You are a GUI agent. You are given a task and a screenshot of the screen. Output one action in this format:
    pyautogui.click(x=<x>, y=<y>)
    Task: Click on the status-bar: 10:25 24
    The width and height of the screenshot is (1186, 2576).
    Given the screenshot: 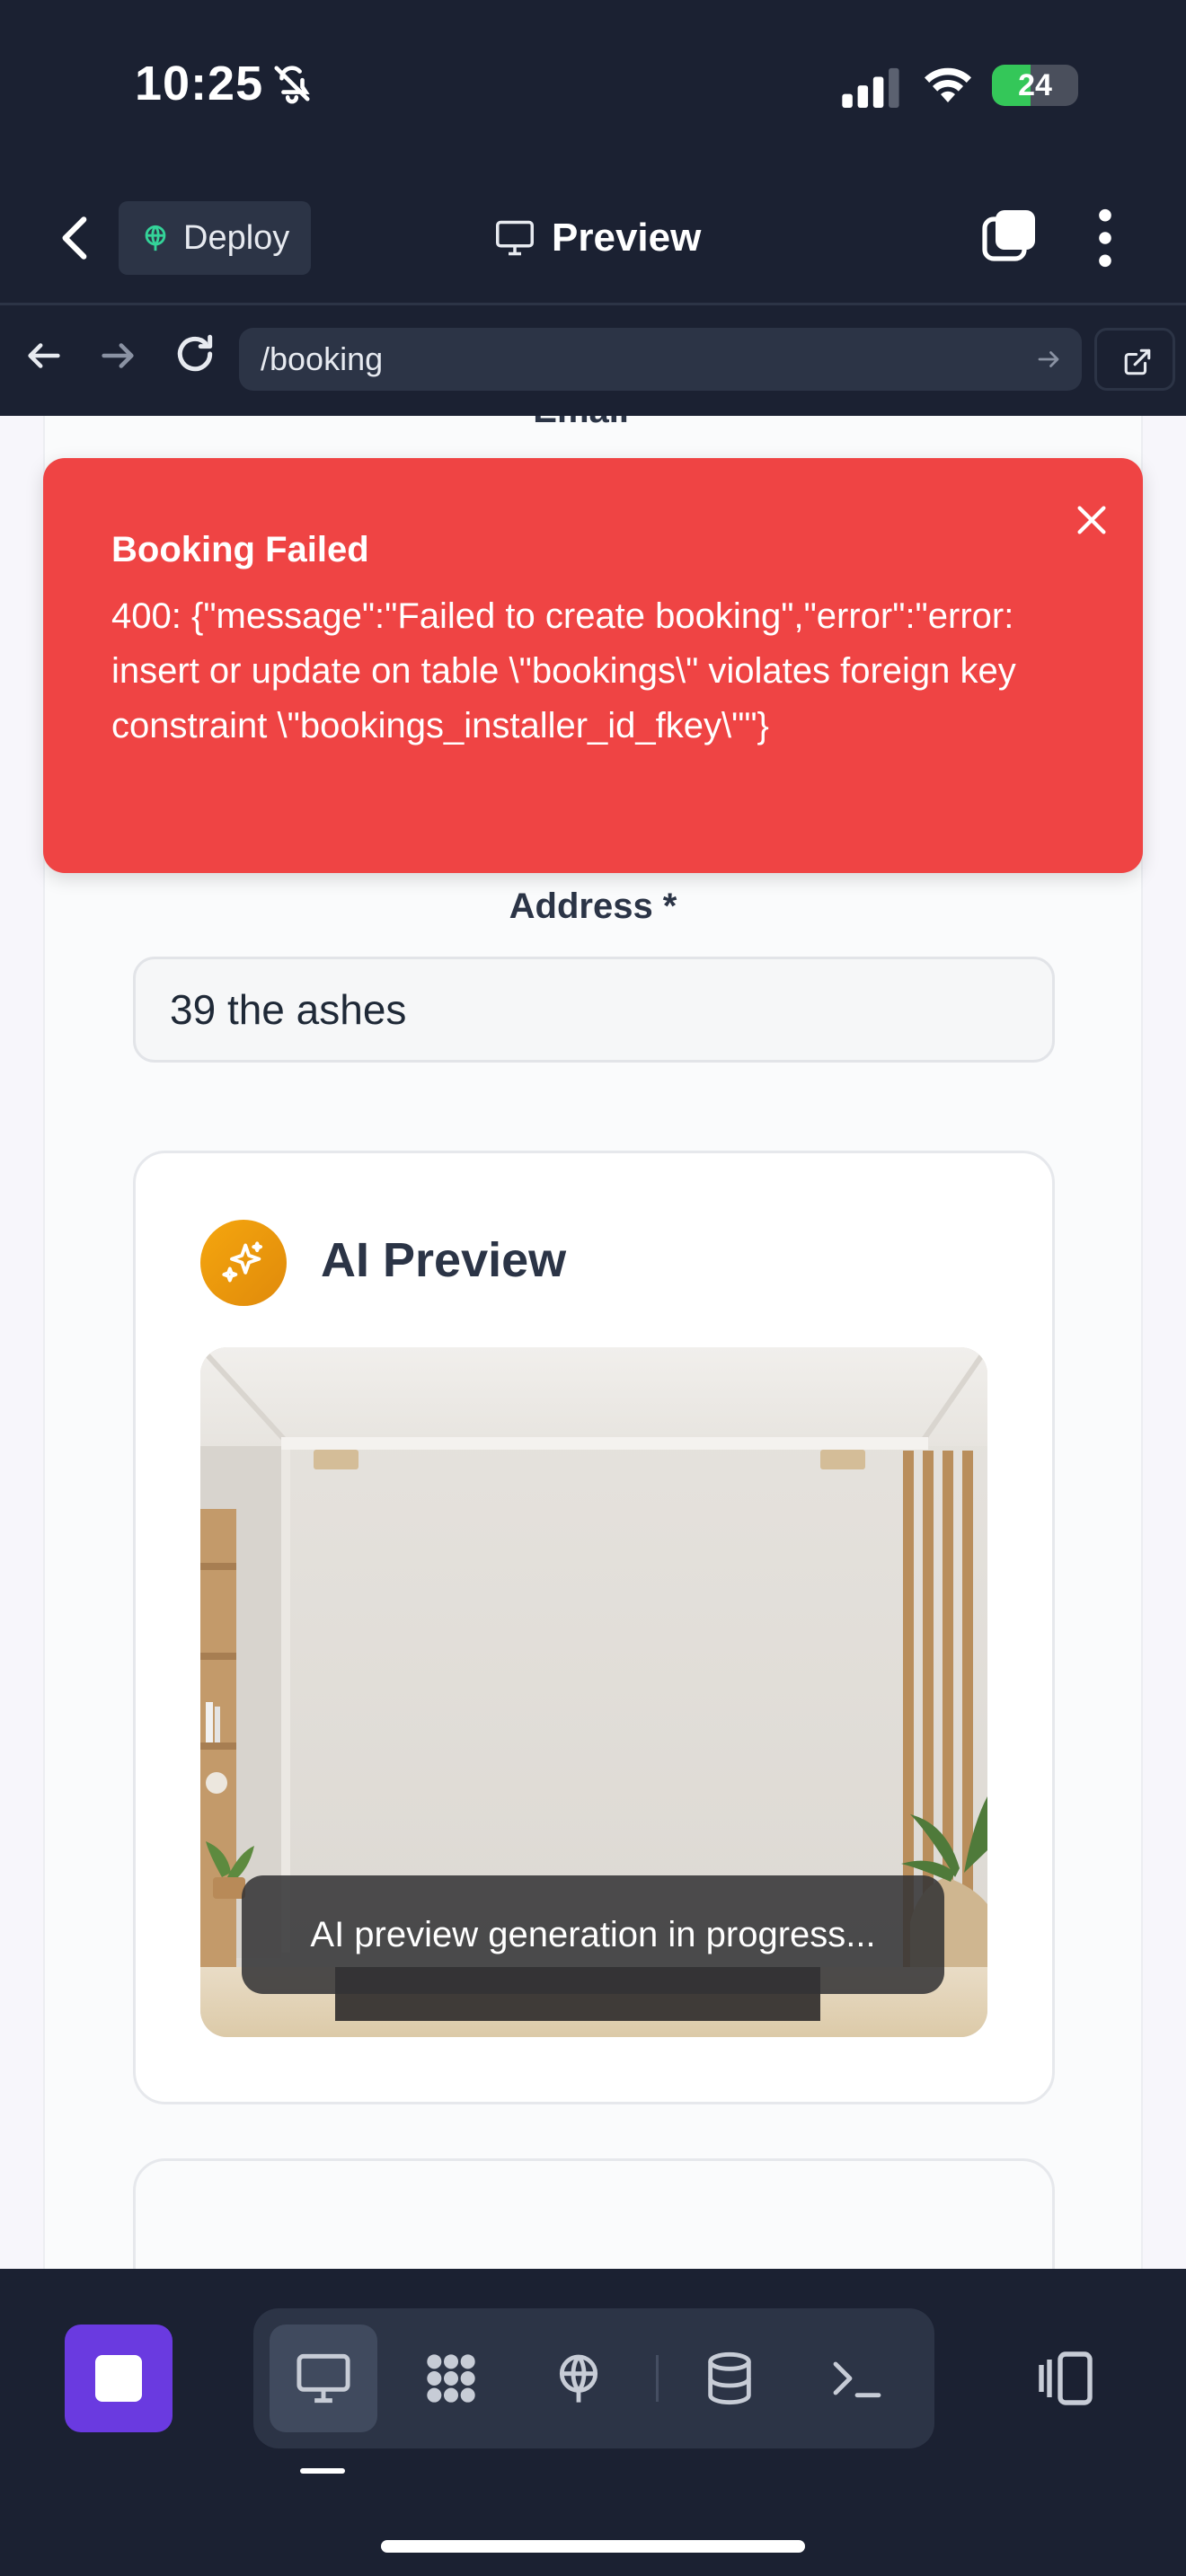 What is the action you would take?
    pyautogui.click(x=593, y=85)
    